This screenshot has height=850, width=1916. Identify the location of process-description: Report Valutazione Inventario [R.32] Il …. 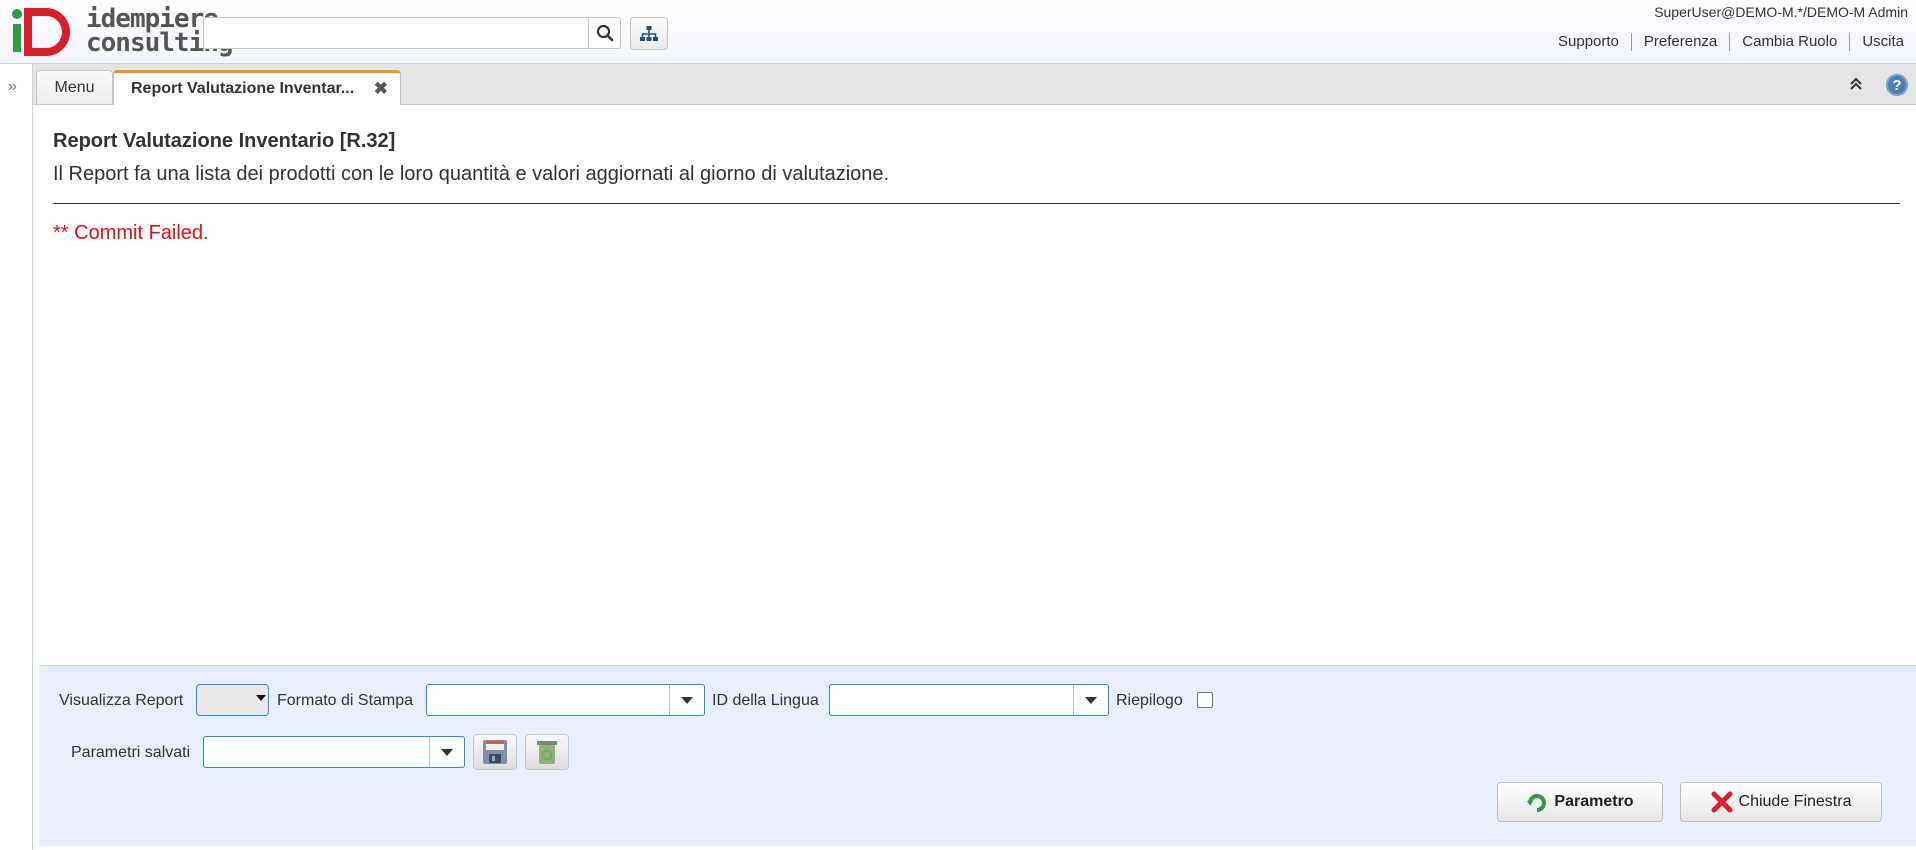
(977, 186).